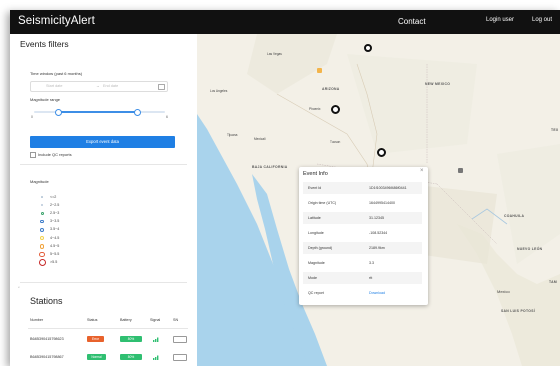 The width and height of the screenshot is (560, 366). I want to click on export-event-data-button: Export event data, so click(102, 142).